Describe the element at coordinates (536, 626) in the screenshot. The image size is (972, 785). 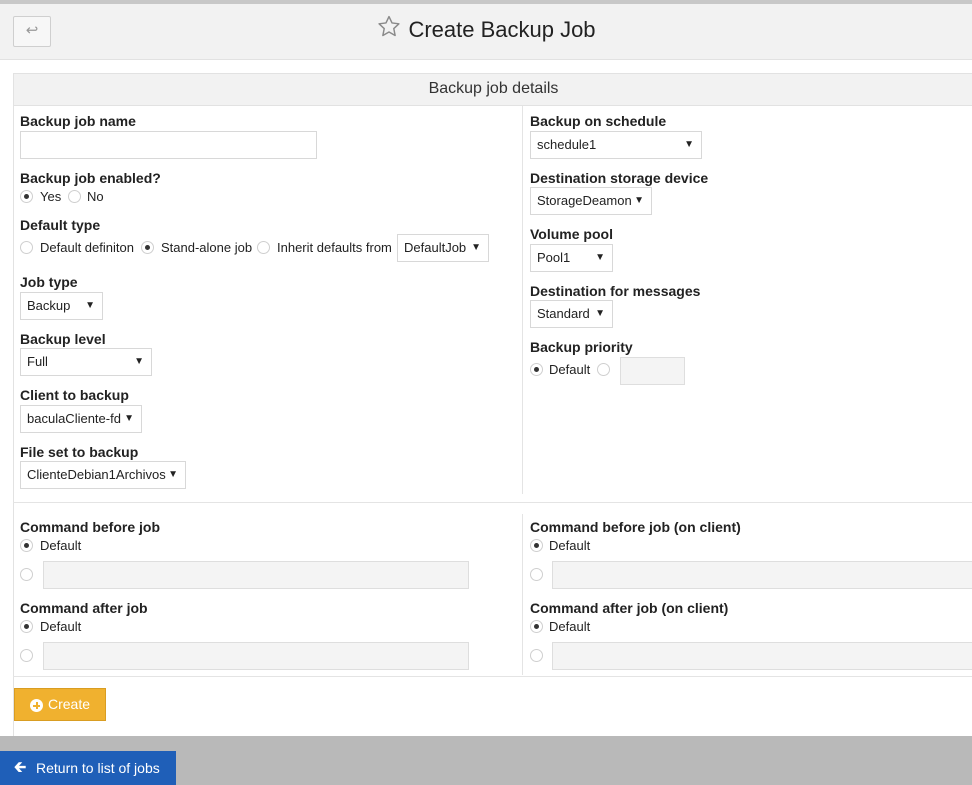
I see `cmd-after-client-default-radio` at that location.